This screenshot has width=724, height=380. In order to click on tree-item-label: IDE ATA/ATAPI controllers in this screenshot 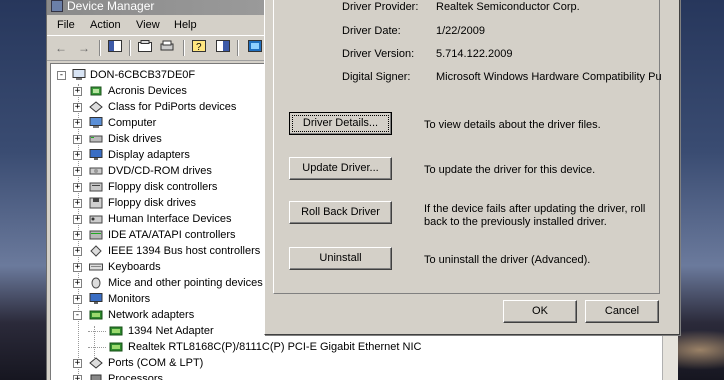, I will do `click(172, 235)`.